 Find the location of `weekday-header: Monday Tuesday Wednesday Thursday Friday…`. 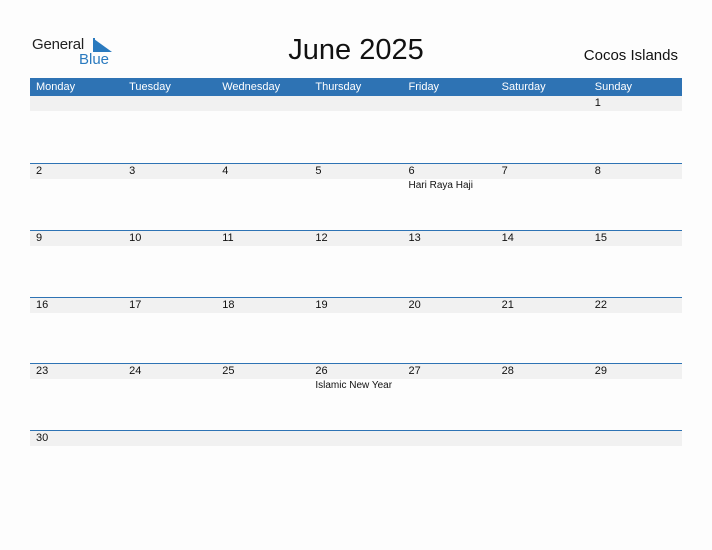

weekday-header: Monday Tuesday Wednesday Thursday Friday… is located at coordinates (356, 87).